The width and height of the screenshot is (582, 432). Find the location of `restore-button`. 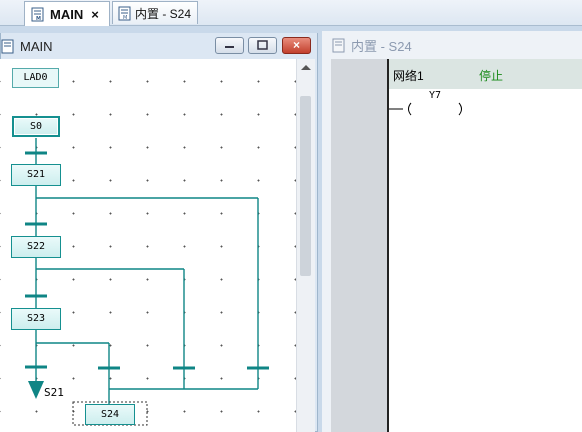

restore-button is located at coordinates (262, 45).